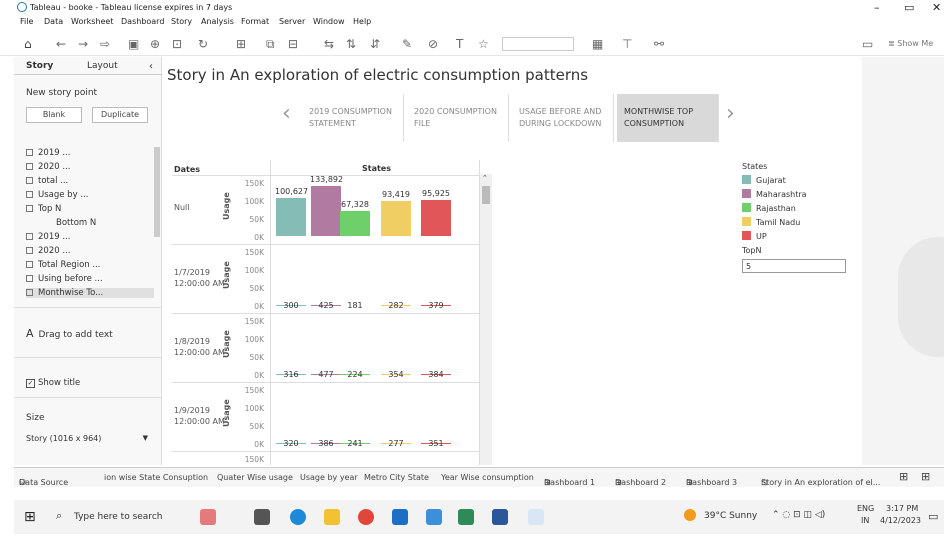 Image resolution: width=944 pixels, height=560 pixels. I want to click on menu-window: Window, so click(329, 21).